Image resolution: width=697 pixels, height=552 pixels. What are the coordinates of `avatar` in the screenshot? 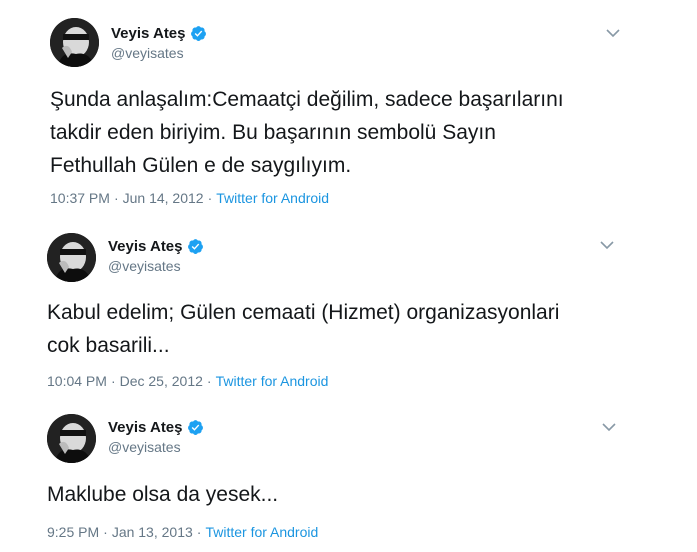 It's located at (71, 438).